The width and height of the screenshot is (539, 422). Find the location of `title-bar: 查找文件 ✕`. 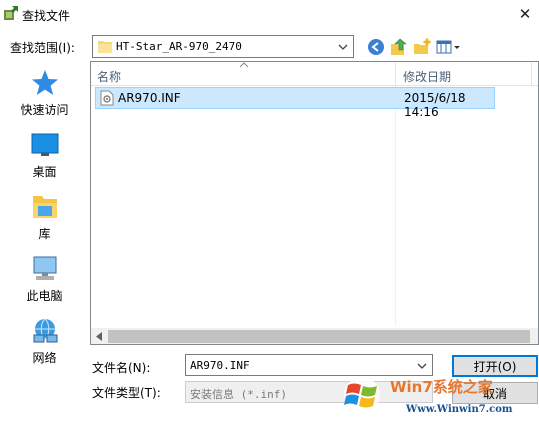

title-bar: 查找文件 ✕ is located at coordinates (269, 15).